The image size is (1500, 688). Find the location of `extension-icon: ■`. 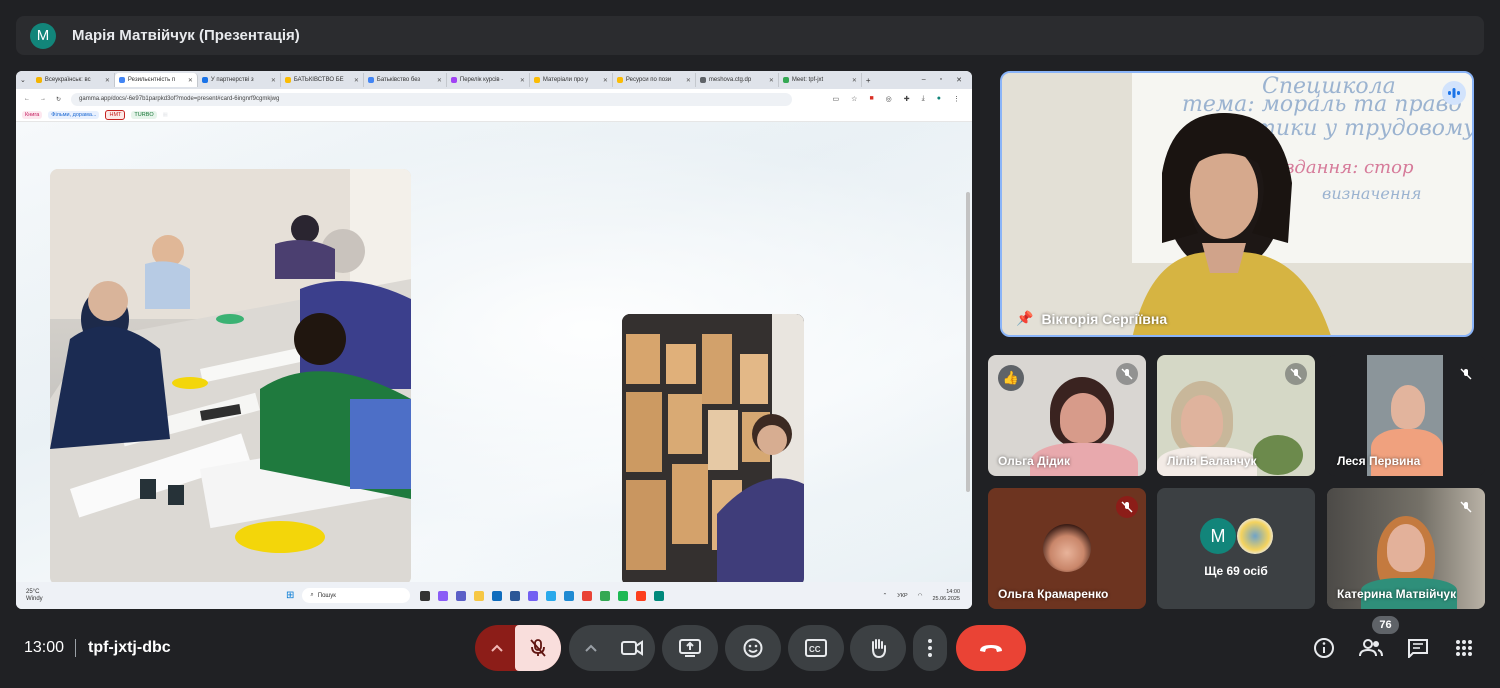

extension-icon: ■ is located at coordinates (871, 98).